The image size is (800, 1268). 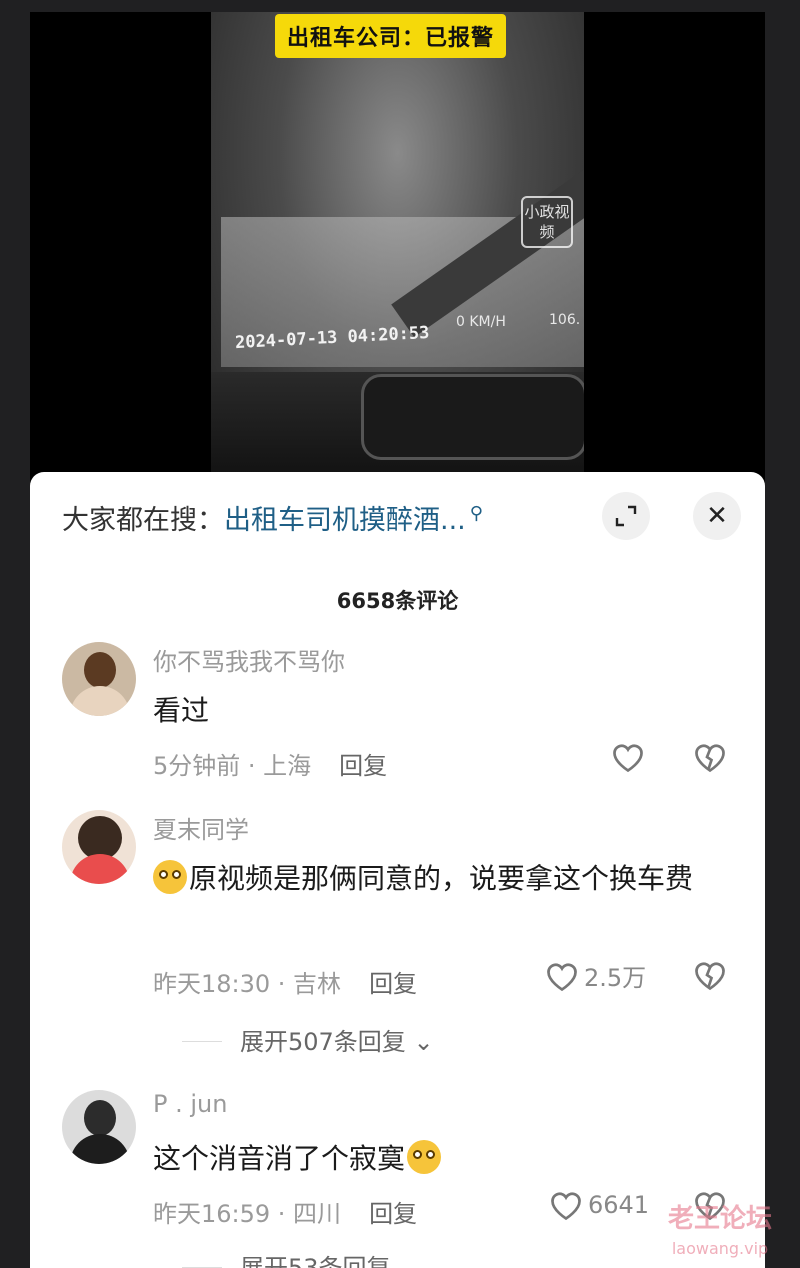 I want to click on like-count: 6641, so click(x=619, y=1205).